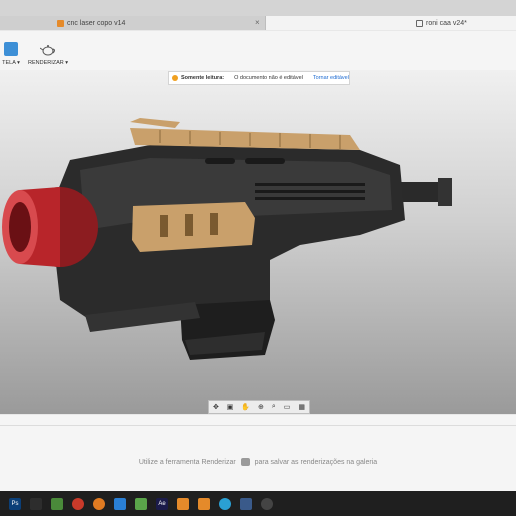 The height and width of the screenshot is (516, 516). What do you see at coordinates (15, 503) in the screenshot?
I see `photoshop-icon: Ps` at bounding box center [15, 503].